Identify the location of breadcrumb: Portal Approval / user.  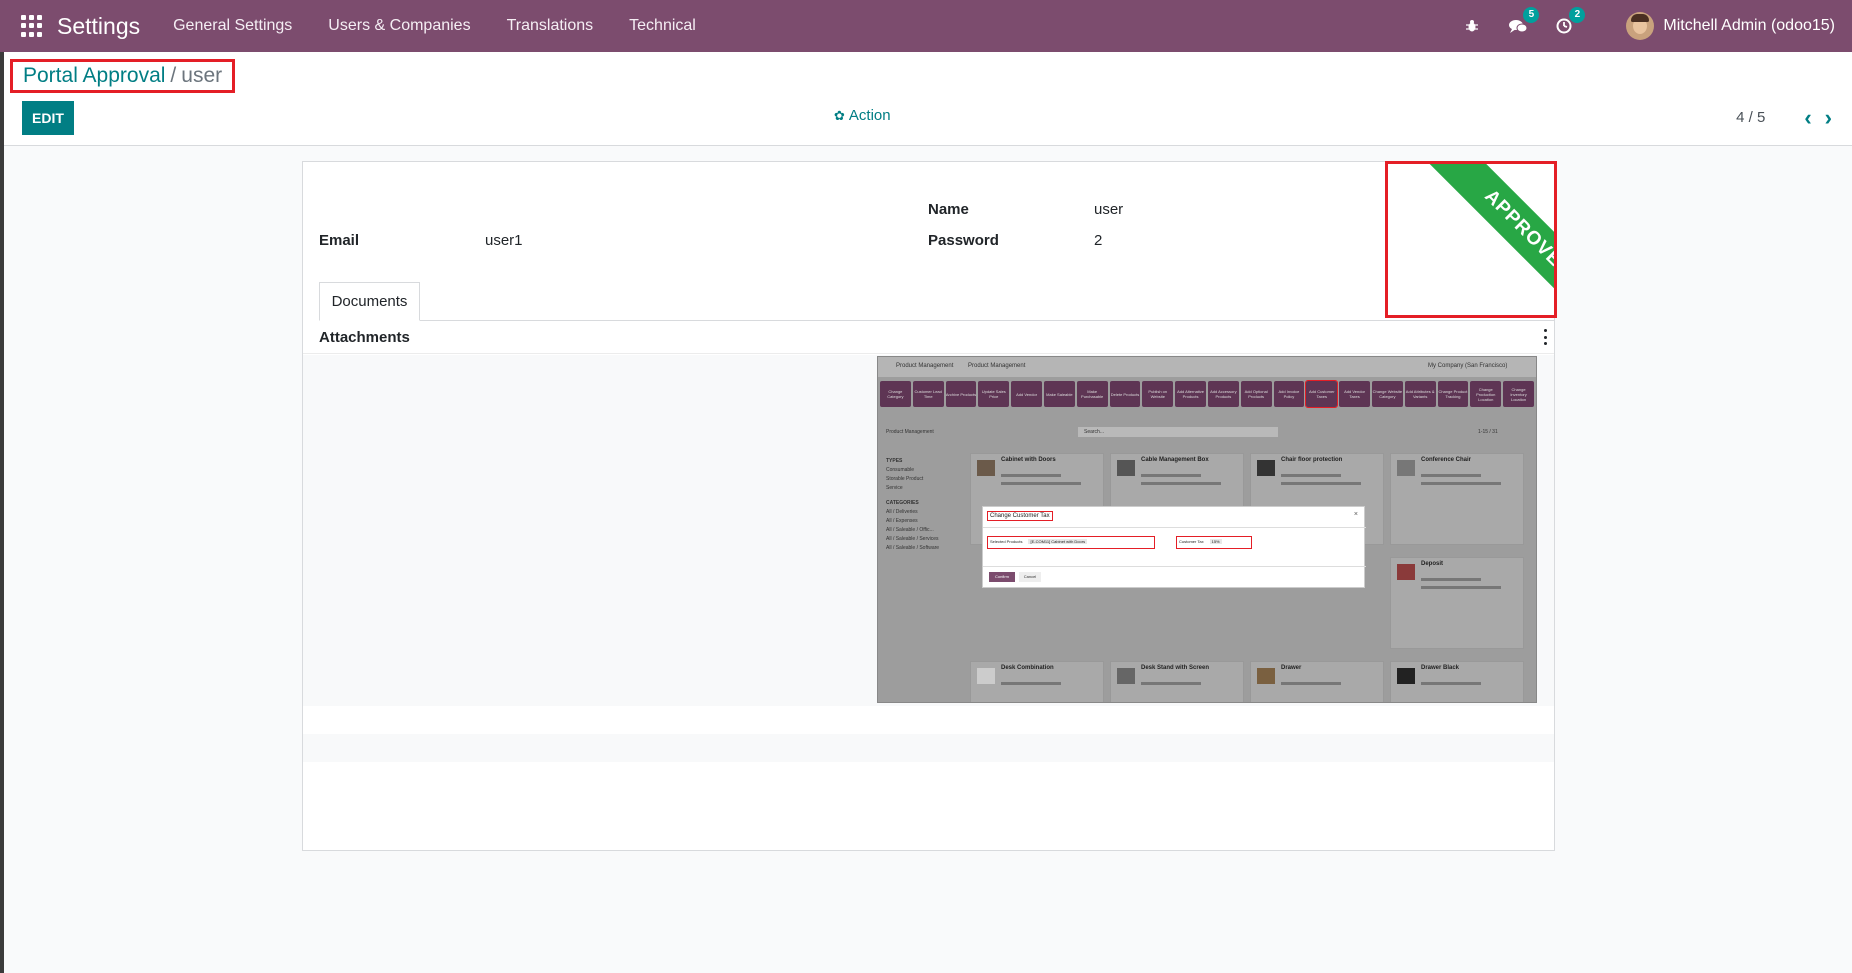
(123, 76).